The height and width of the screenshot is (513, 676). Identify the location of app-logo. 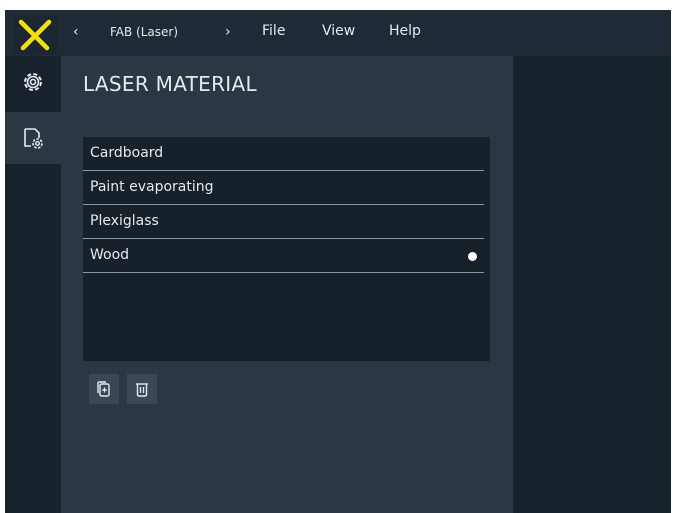
(35, 35).